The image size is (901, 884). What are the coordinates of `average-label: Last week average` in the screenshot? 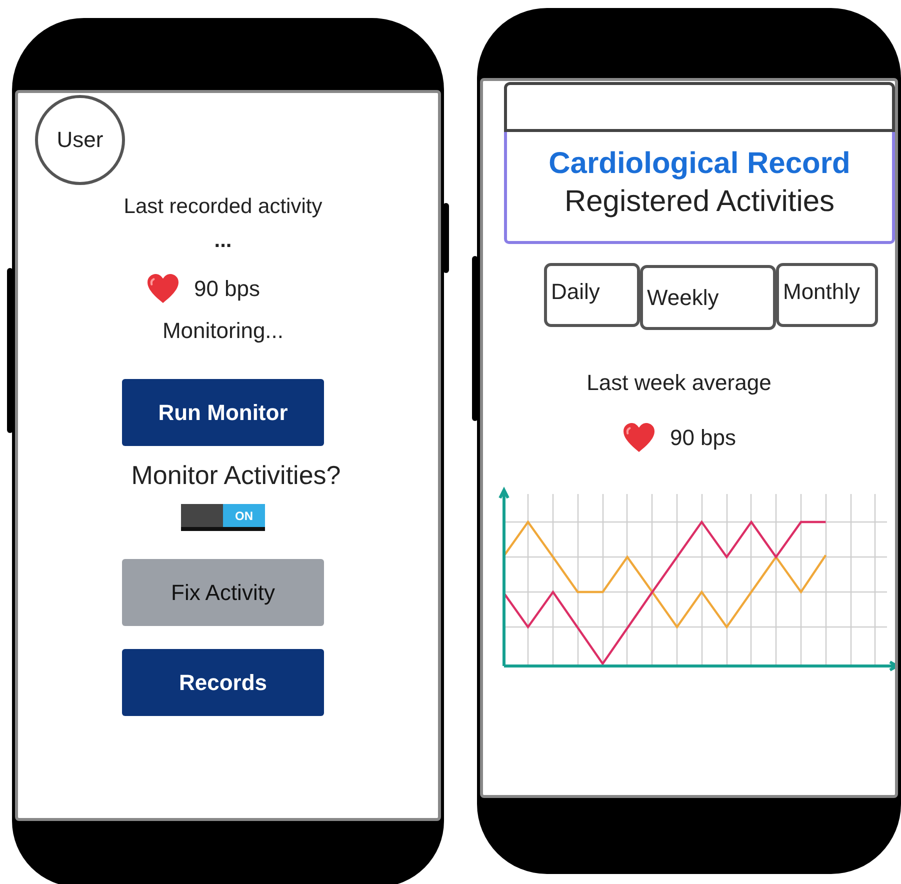 It's located at (679, 383).